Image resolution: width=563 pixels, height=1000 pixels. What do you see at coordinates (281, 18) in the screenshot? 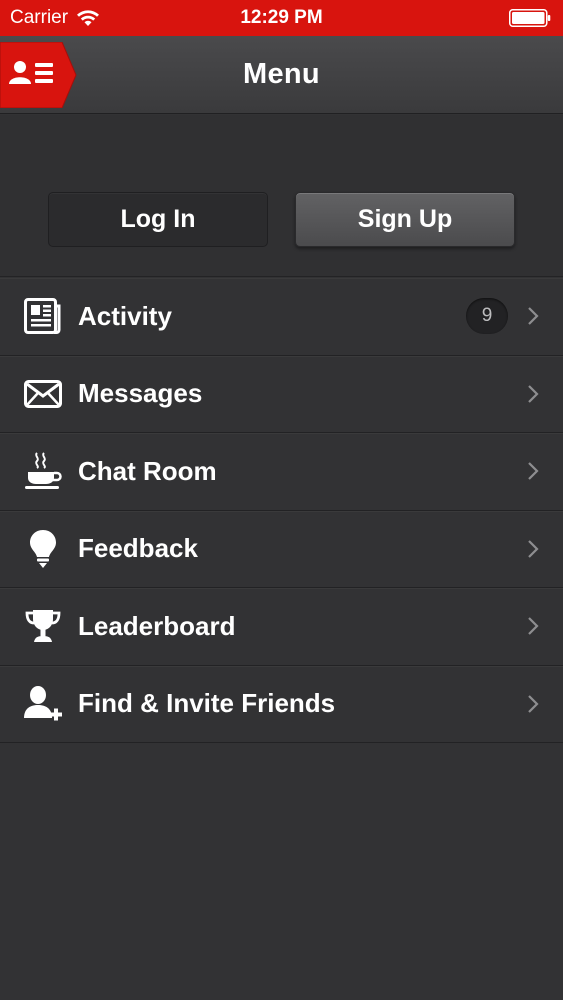
I see `status-bar: Carrier 12:29 PM` at bounding box center [281, 18].